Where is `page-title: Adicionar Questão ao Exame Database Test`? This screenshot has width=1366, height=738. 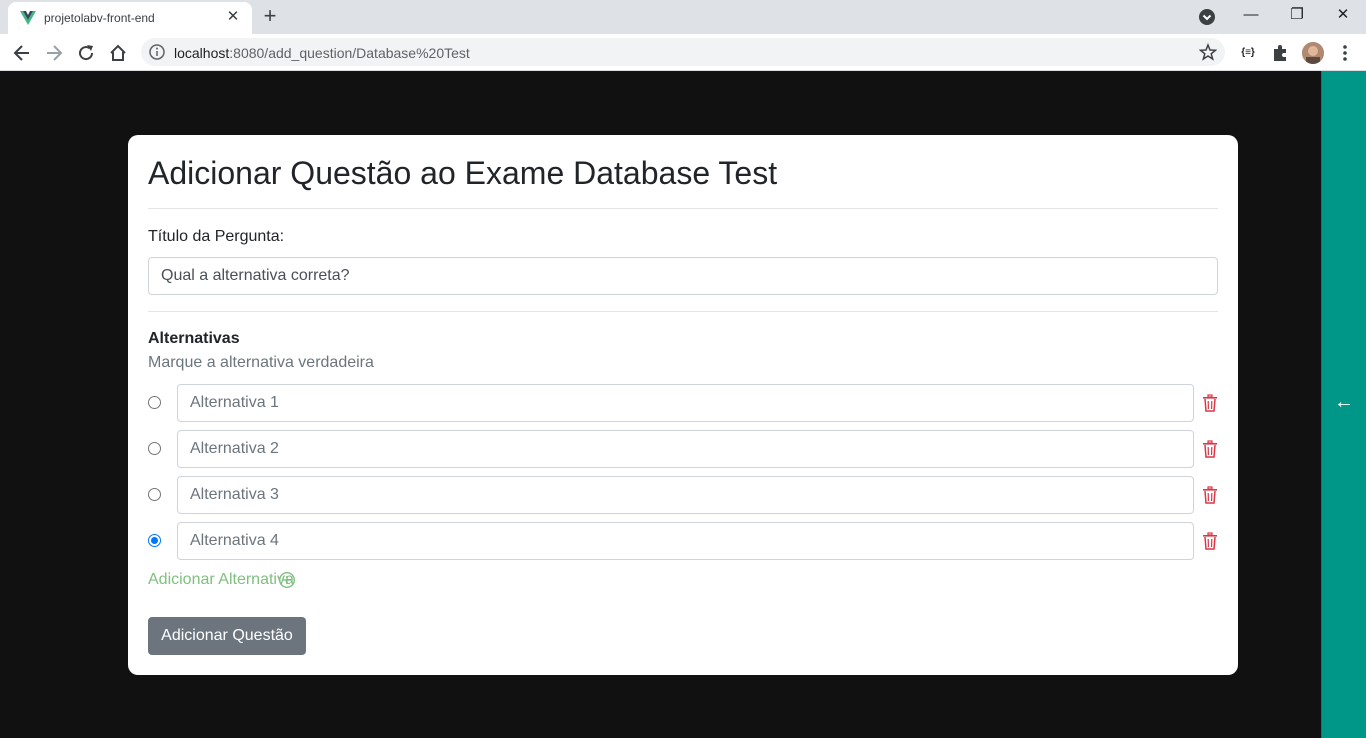
page-title: Adicionar Questão ao Exame Database Test is located at coordinates (463, 173).